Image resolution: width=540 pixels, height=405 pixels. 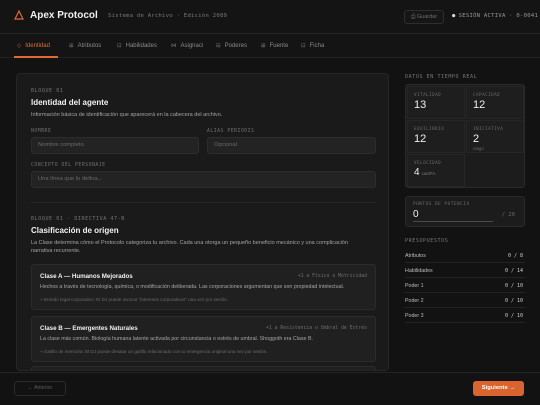 What do you see at coordinates (453, 221) in the screenshot?
I see `potencia-progress-track` at bounding box center [453, 221].